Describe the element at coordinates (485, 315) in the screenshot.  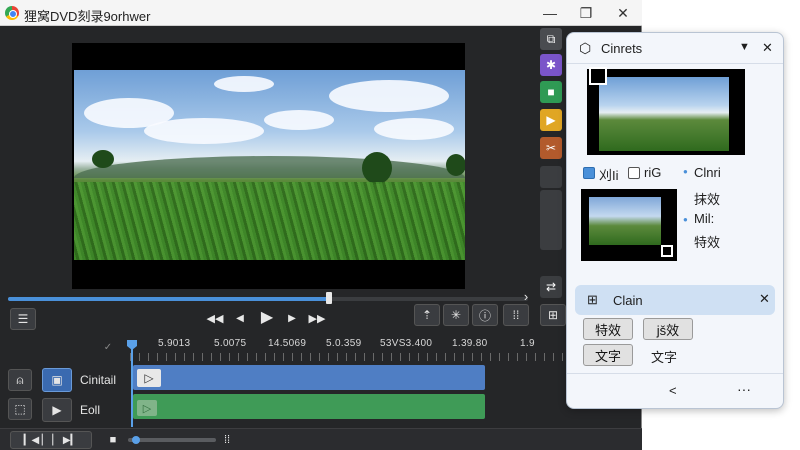
I see `info-button: ⓘ` at that location.